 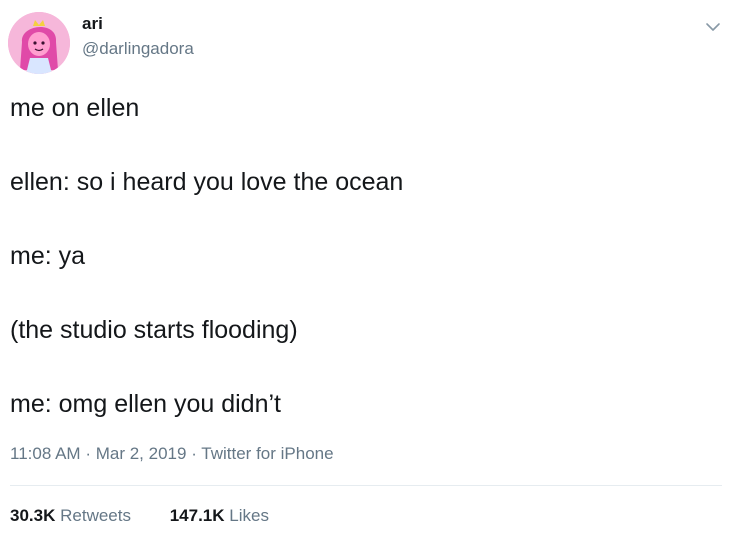 I want to click on tweet-date: Mar 2, 2019, so click(x=141, y=453).